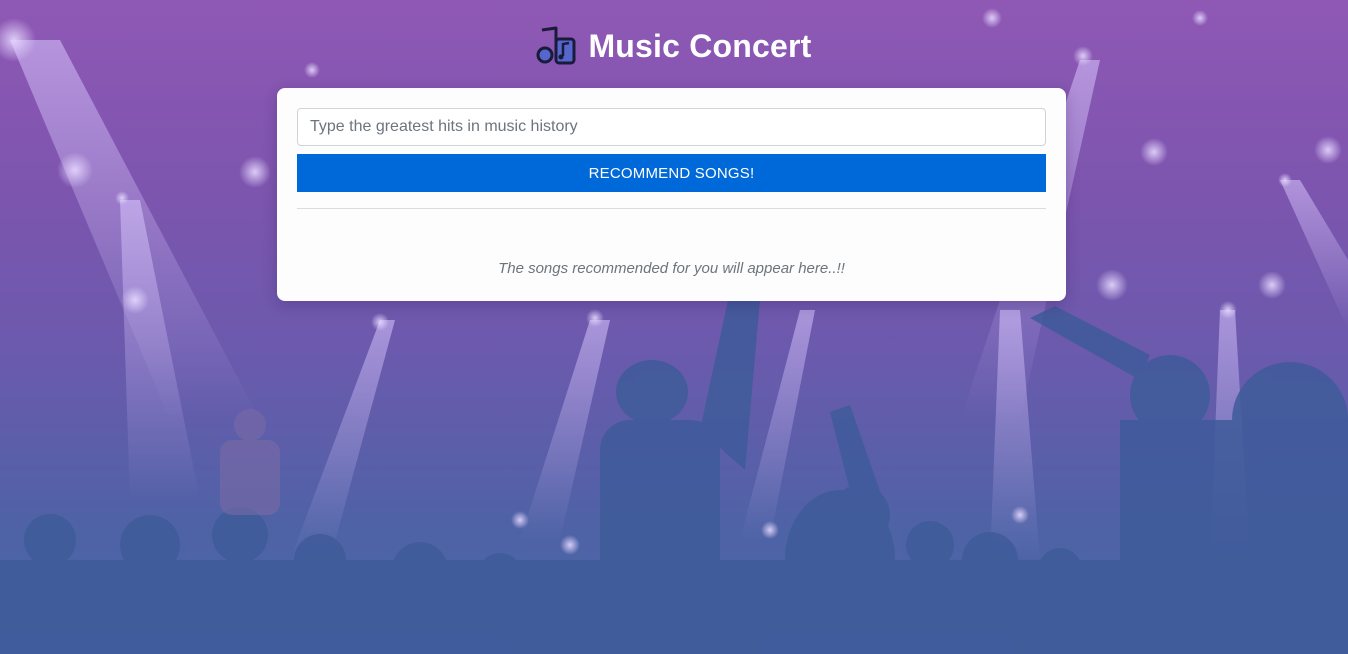  Describe the element at coordinates (671, 208) in the screenshot. I see `divider` at that location.